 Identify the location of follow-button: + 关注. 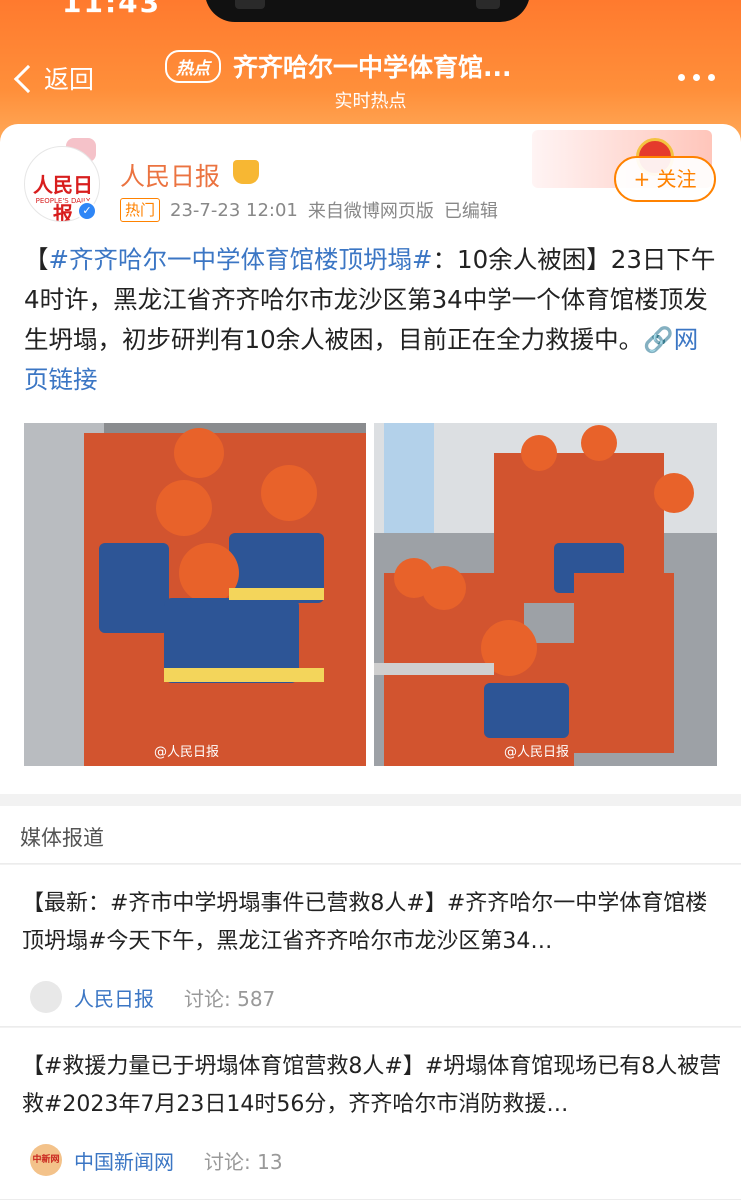
(665, 179).